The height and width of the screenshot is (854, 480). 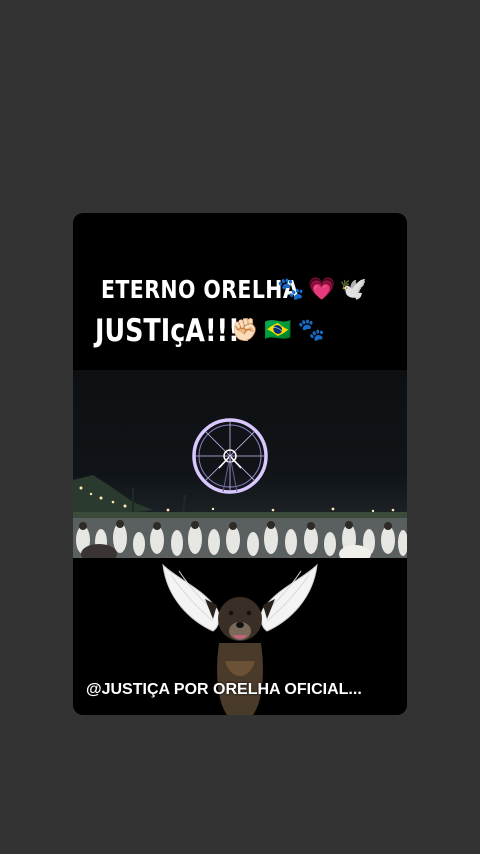 What do you see at coordinates (353, 288) in the screenshot?
I see `dove-icon: 🕊️` at bounding box center [353, 288].